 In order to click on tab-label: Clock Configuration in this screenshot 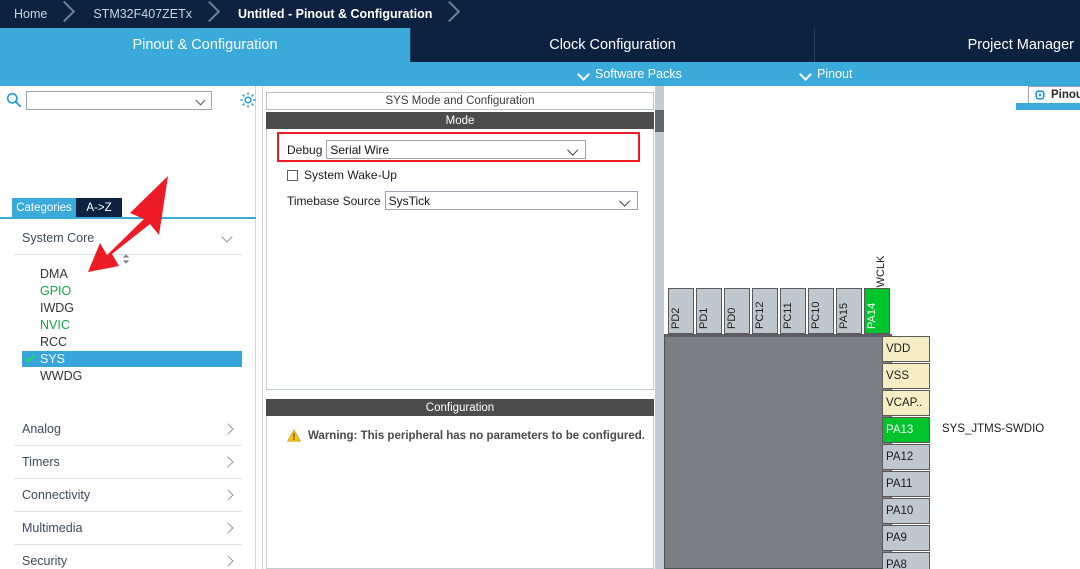, I will do `click(612, 45)`.